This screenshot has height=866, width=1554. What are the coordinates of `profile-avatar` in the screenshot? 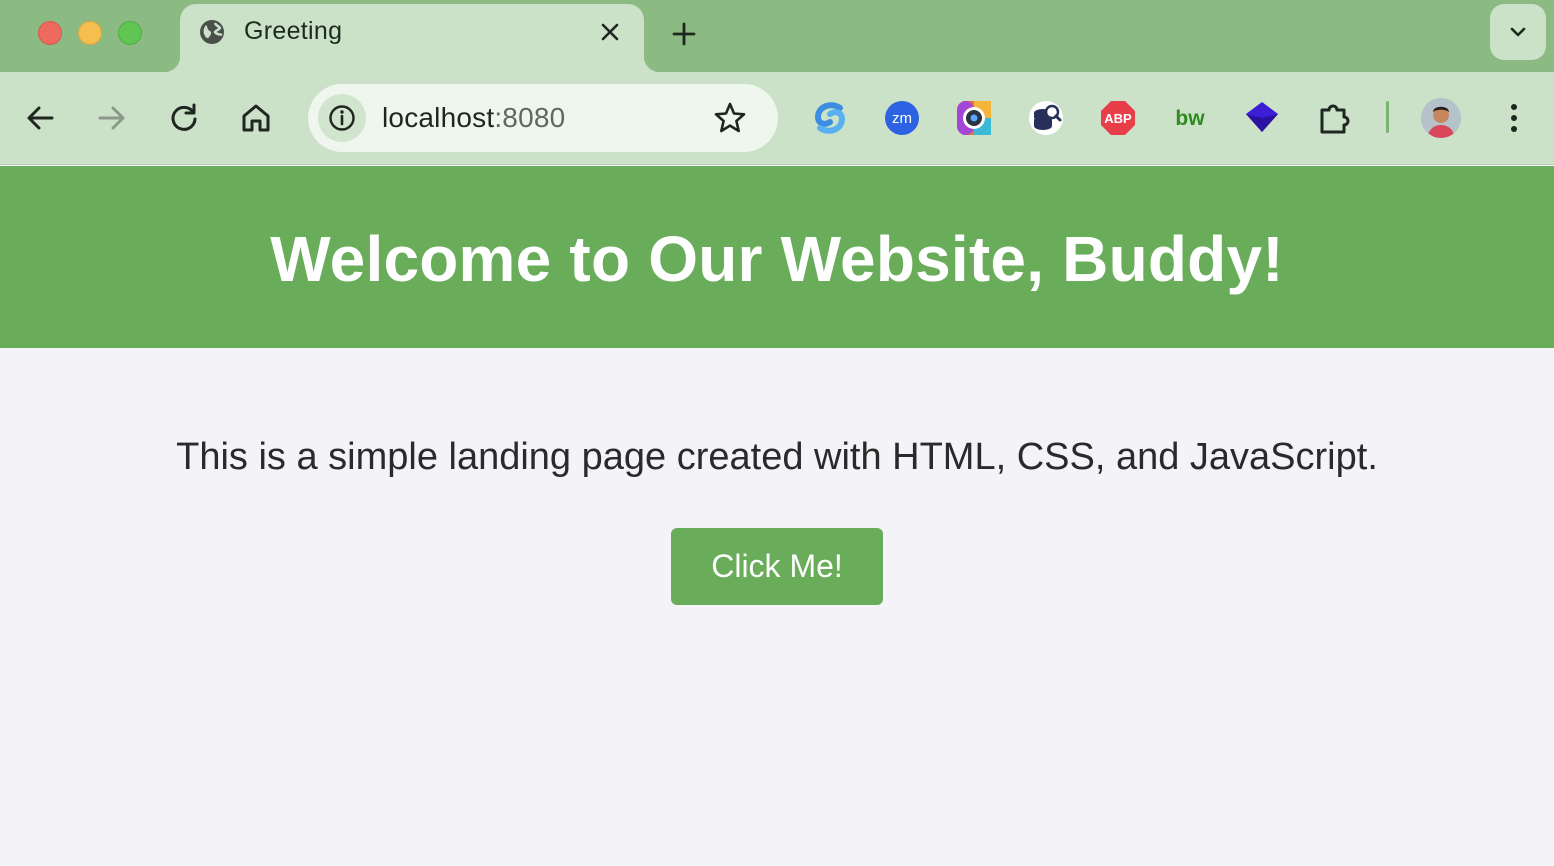 It's located at (1441, 118).